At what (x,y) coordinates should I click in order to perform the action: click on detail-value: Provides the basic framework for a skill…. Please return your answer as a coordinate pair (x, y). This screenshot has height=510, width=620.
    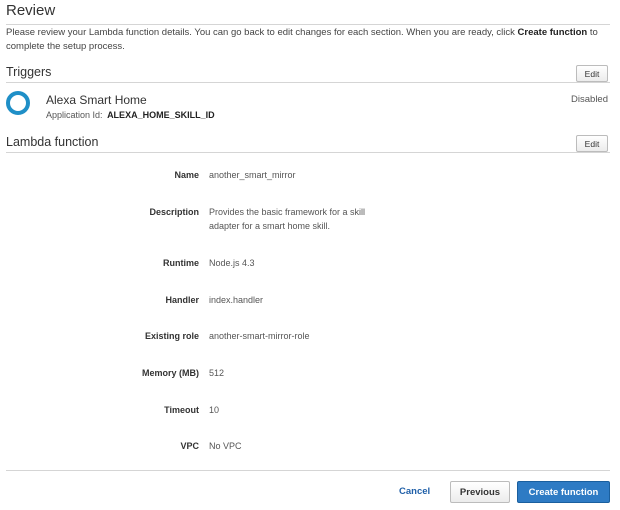
    Looking at the image, I should click on (287, 219).